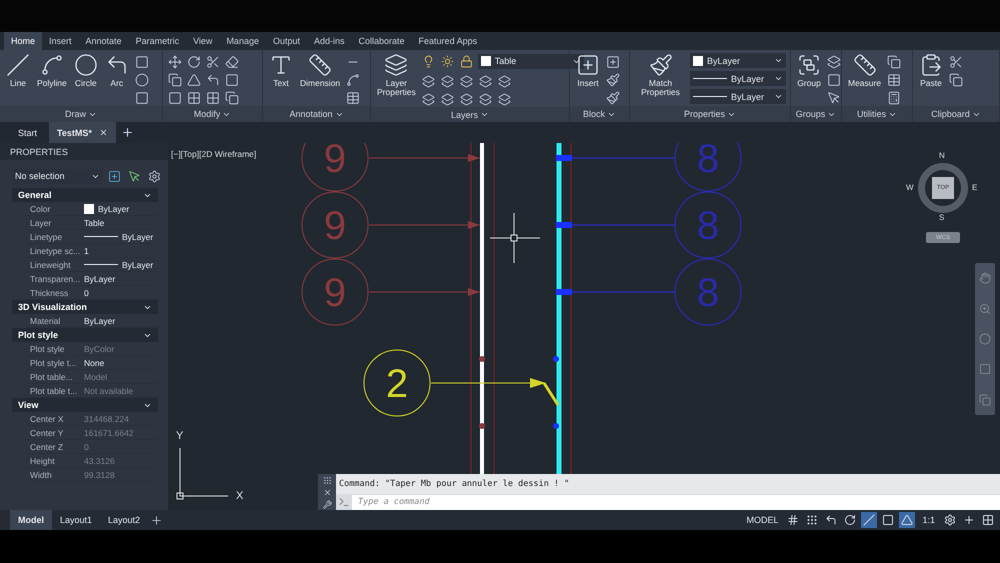  Describe the element at coordinates (329, 41) in the screenshot. I see `ribbon-tab: Add-ins` at that location.